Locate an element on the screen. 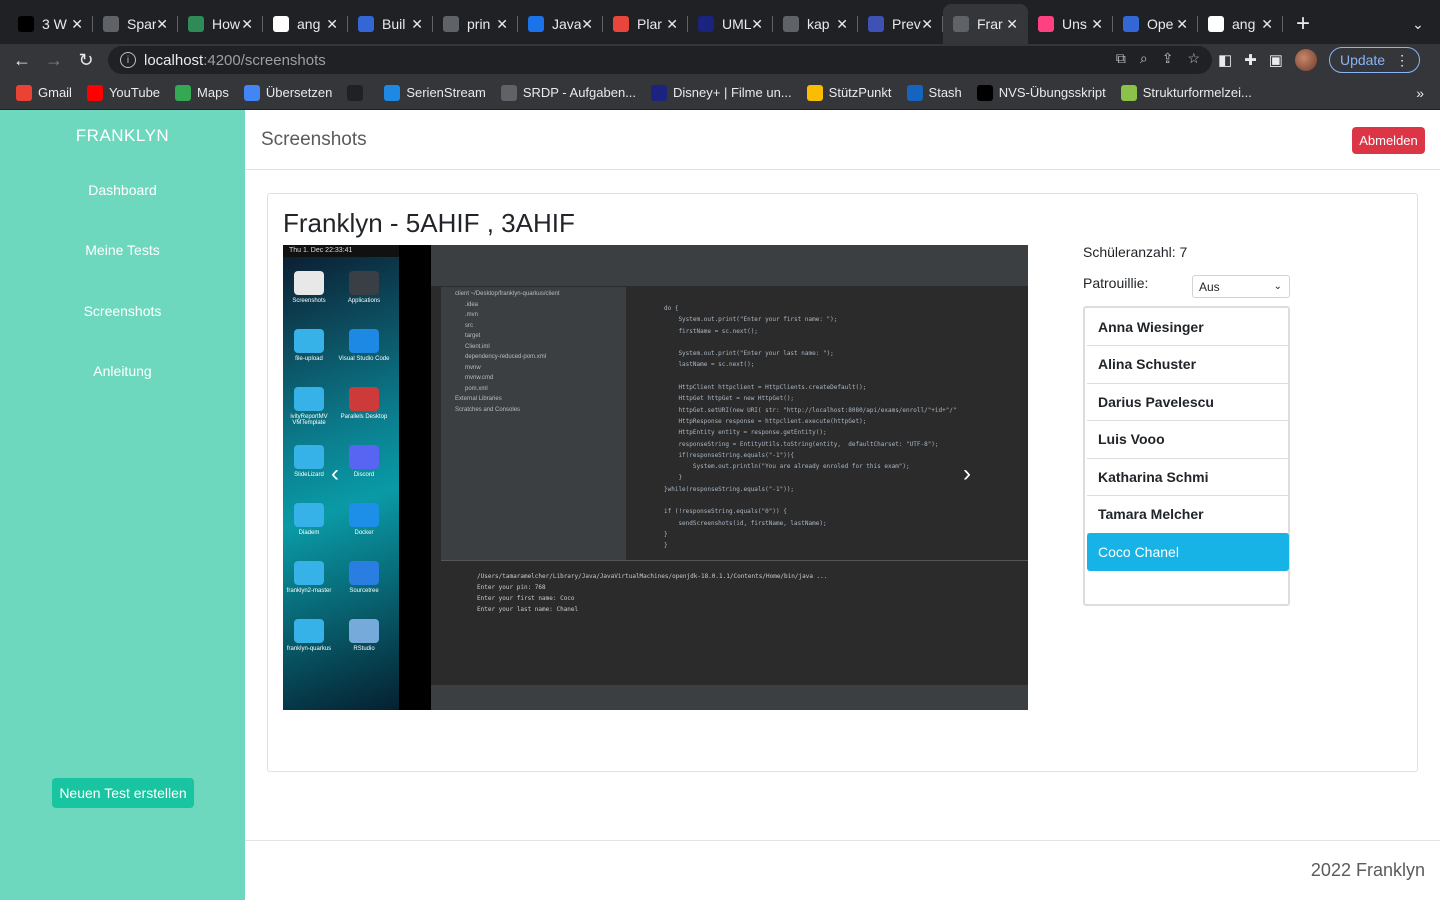  chart-icon is located at coordinates (621, 24).